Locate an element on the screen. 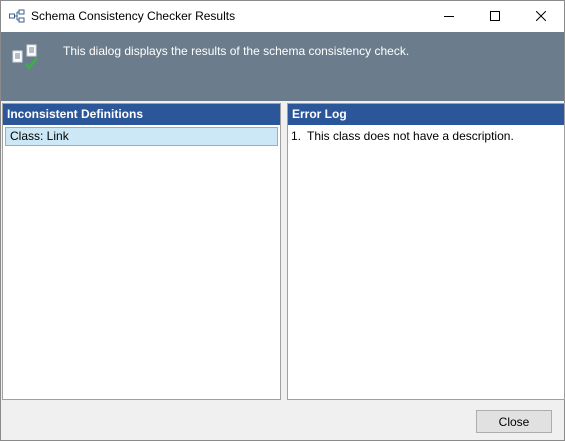  minimize-icon is located at coordinates (449, 17).